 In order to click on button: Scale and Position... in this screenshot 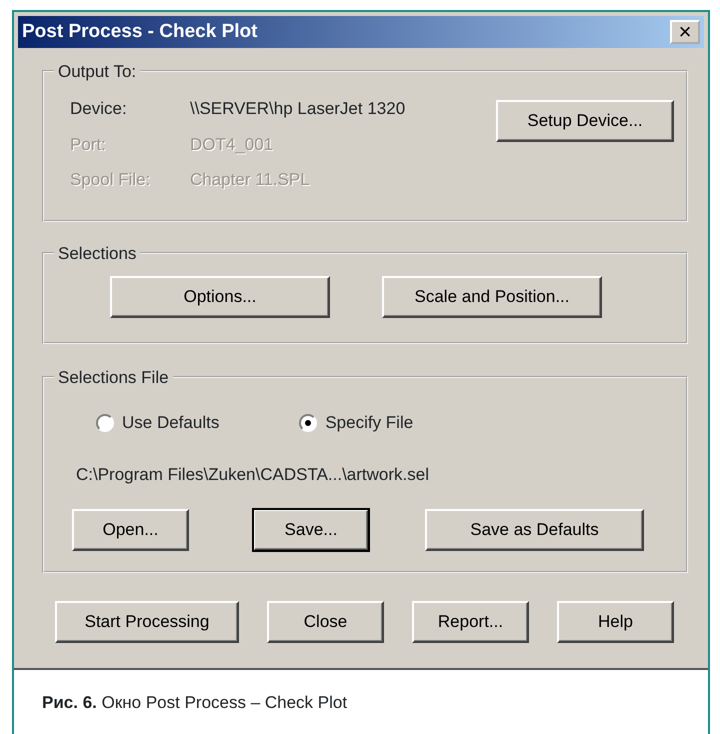, I will do `click(492, 297)`.